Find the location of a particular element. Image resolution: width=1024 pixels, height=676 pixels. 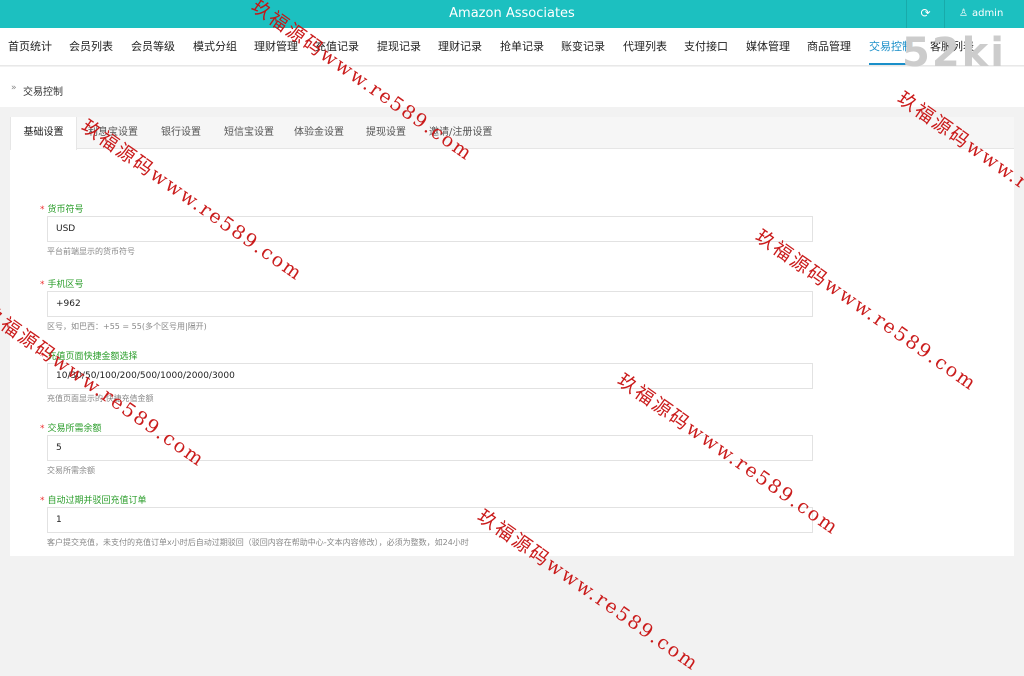

nav-item: 代理列表 is located at coordinates (645, 46).